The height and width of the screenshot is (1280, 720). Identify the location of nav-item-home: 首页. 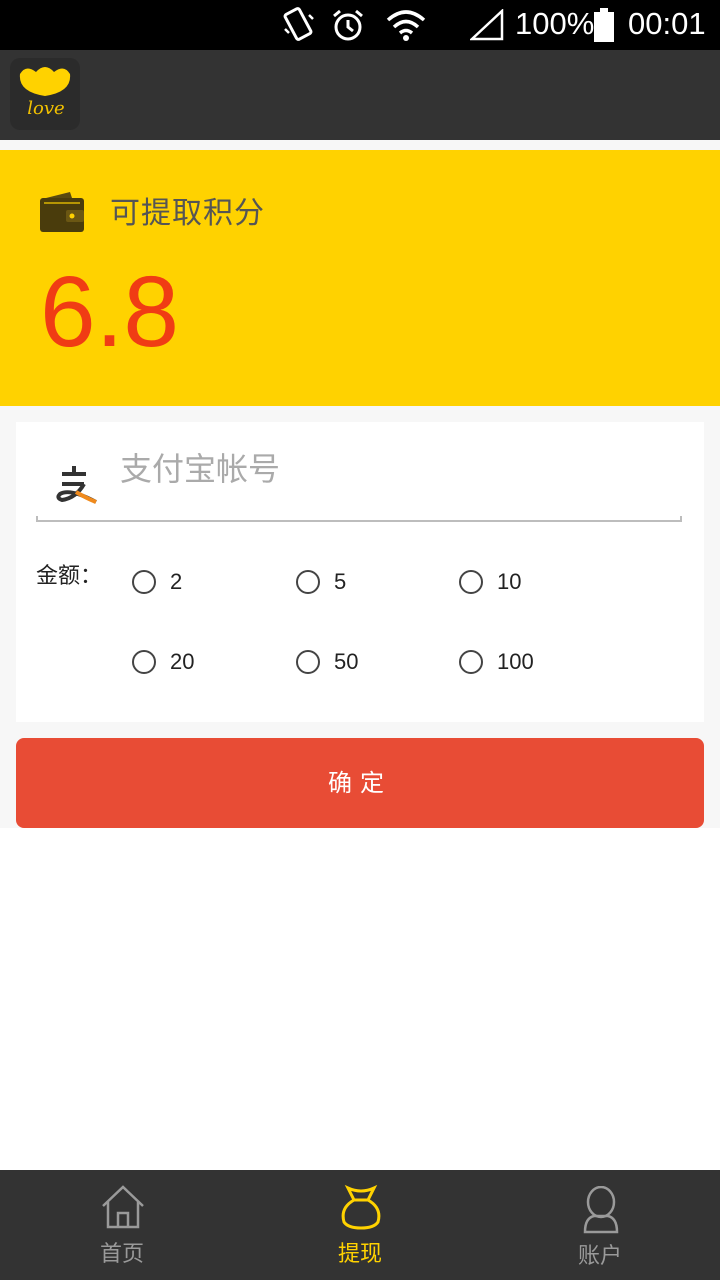
(122, 1225).